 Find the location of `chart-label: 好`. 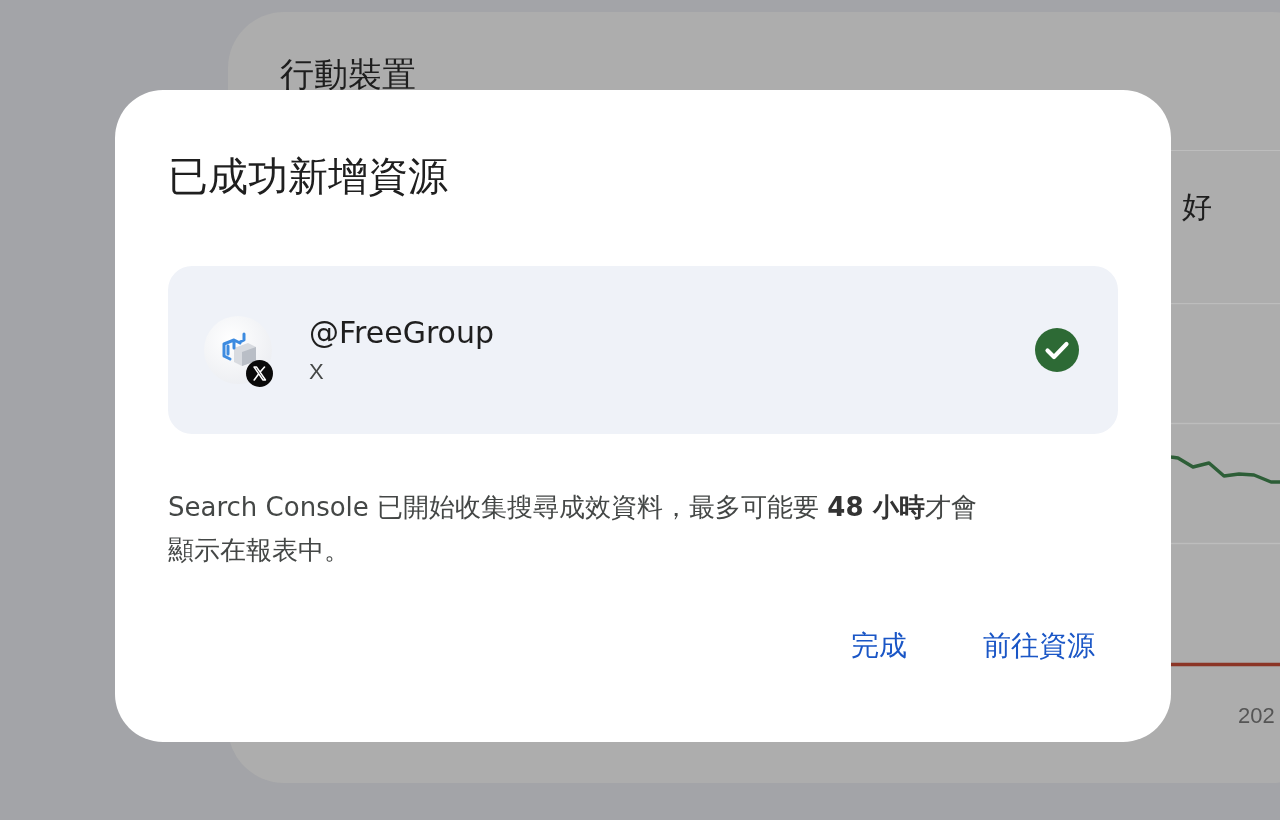

chart-label: 好 is located at coordinates (1197, 207).